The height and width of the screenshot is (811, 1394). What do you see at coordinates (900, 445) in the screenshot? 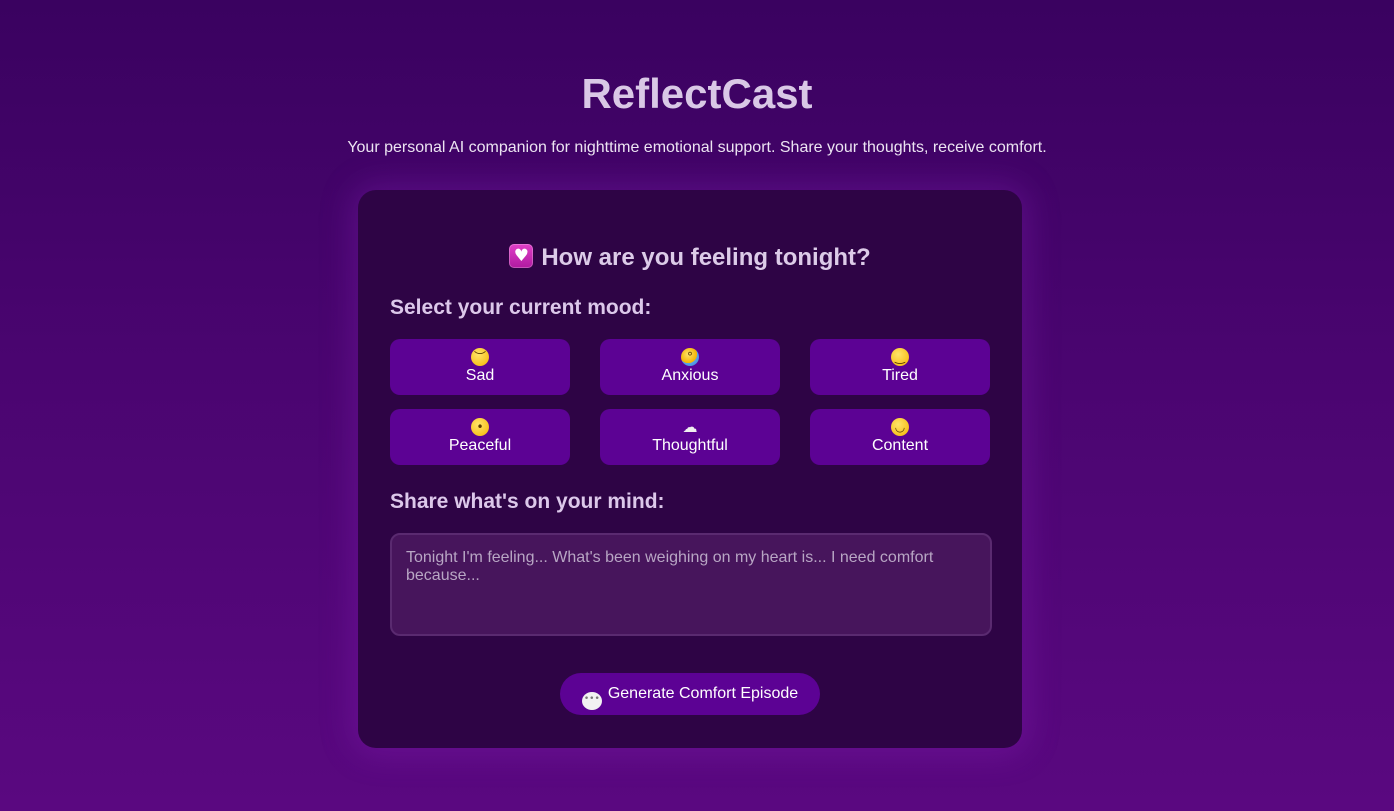
I see `mood-label-content: Content` at bounding box center [900, 445].